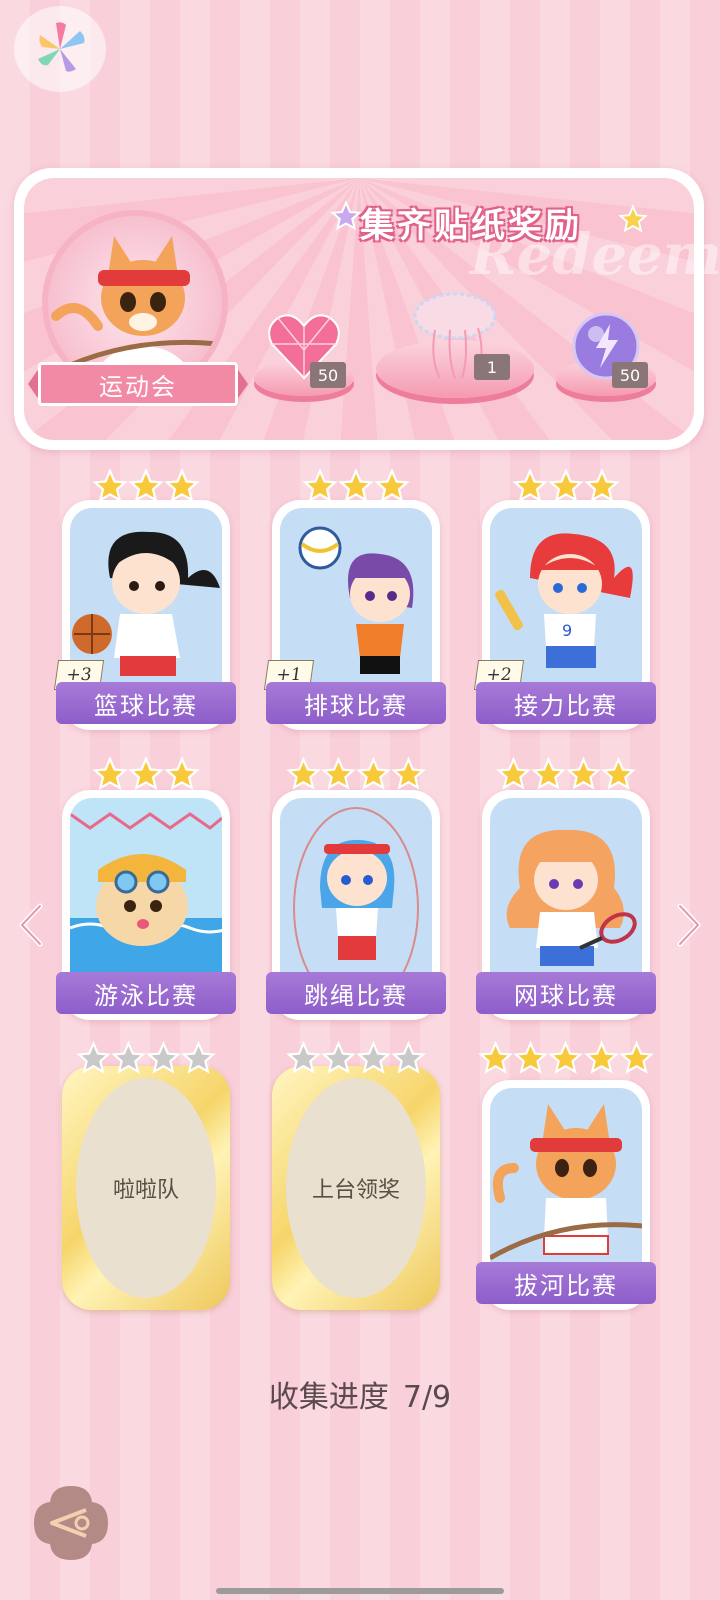 The width and height of the screenshot is (720, 1600). Describe the element at coordinates (567, 630) in the screenshot. I see `svg-text: 9` at that location.